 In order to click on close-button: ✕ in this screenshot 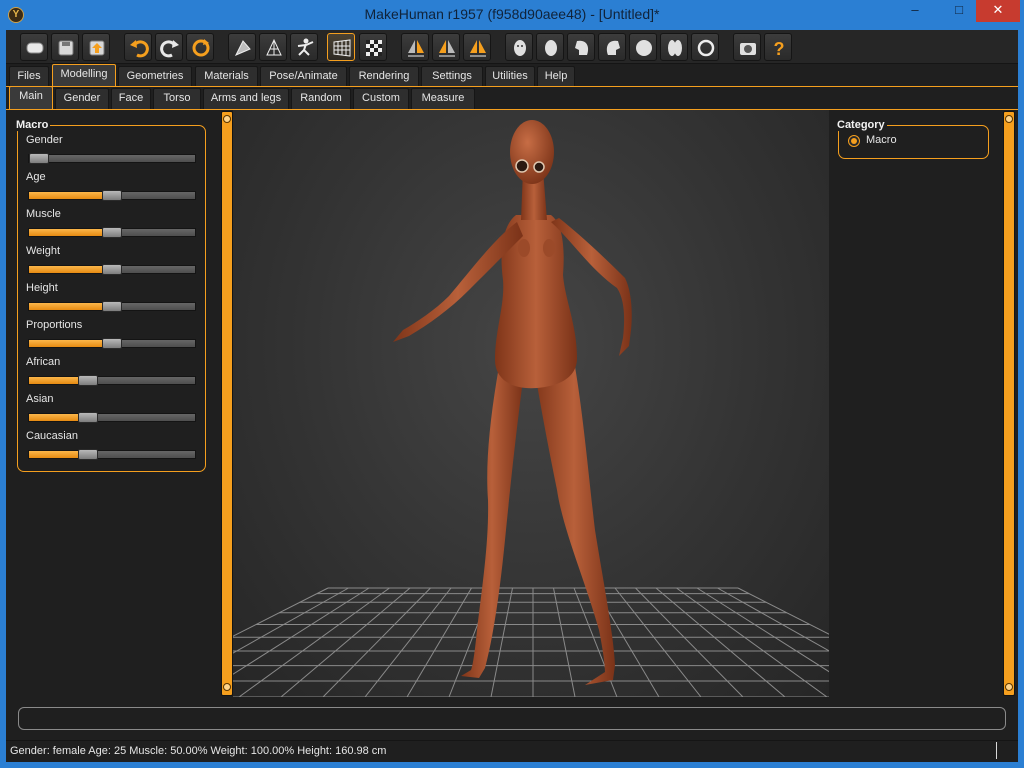, I will do `click(998, 11)`.